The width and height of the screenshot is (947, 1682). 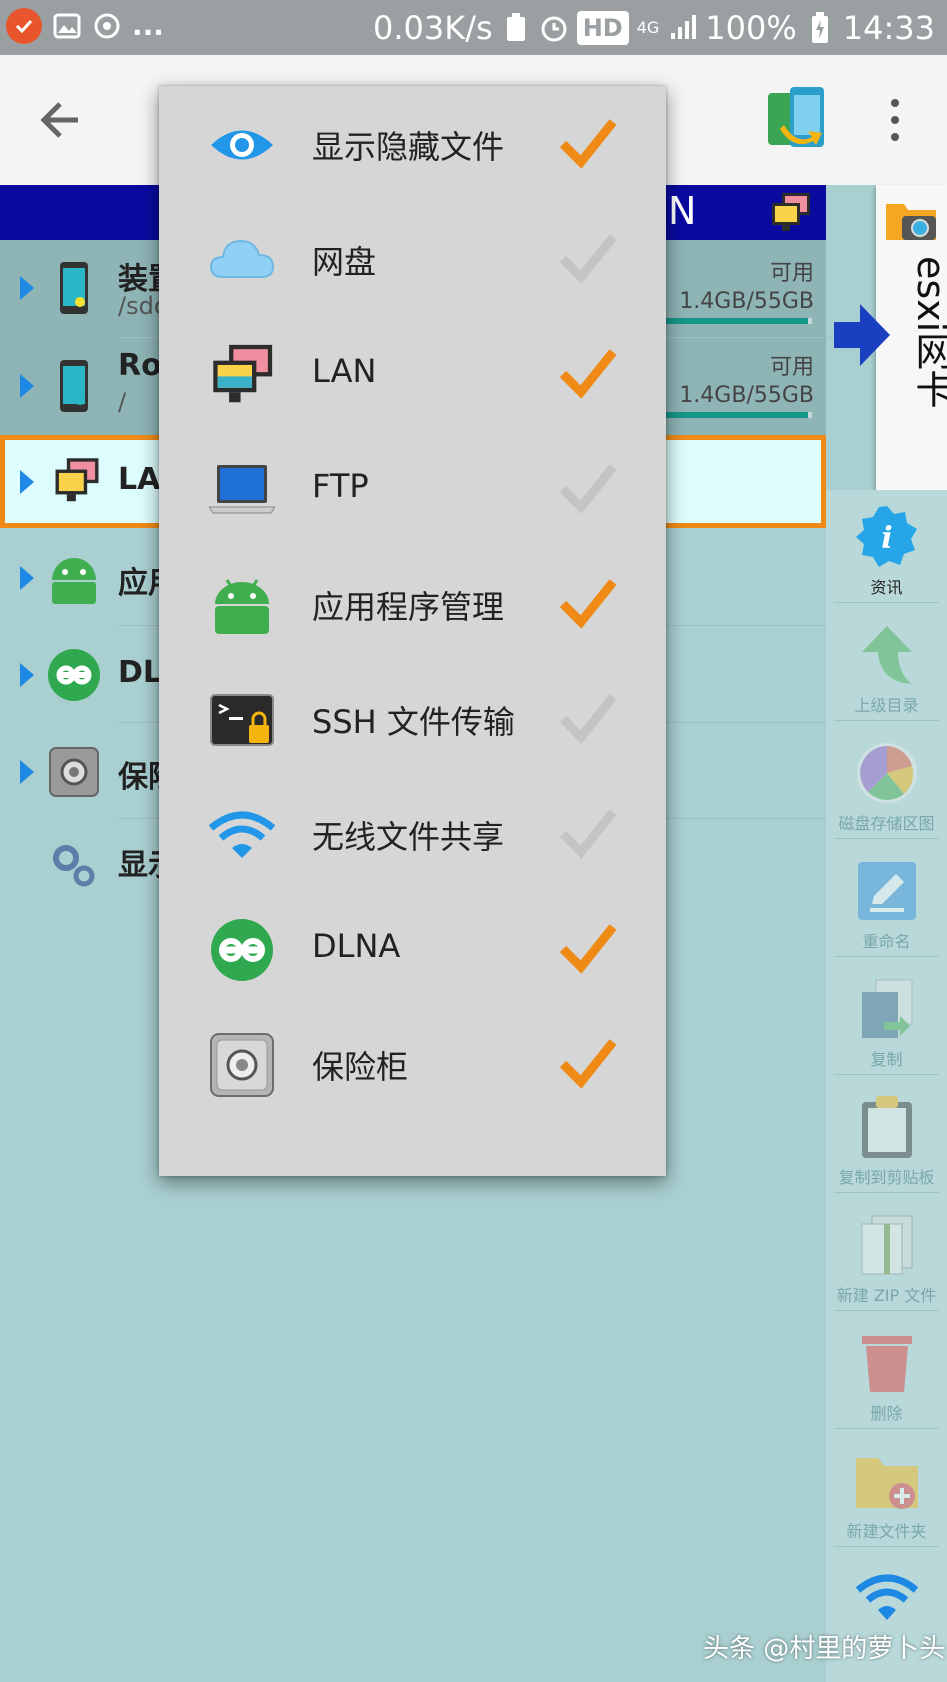 I want to click on more-vertical-icon, so click(x=895, y=120).